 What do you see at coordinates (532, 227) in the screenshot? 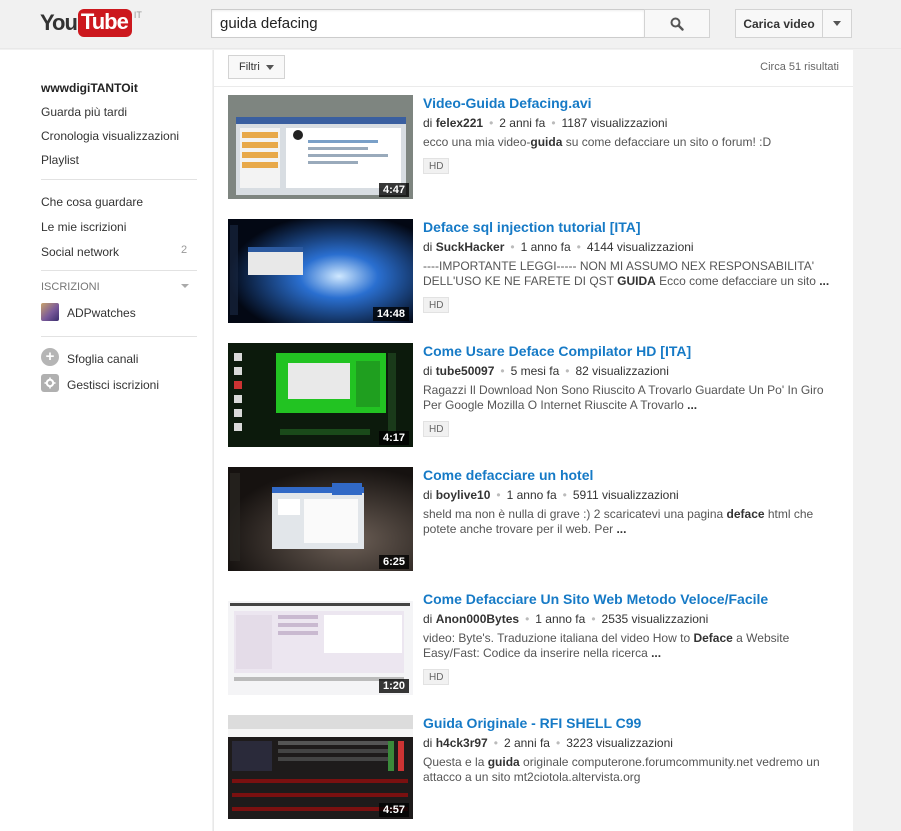
I see `video-title: Deface sql injection tutorial [ITA]` at bounding box center [532, 227].